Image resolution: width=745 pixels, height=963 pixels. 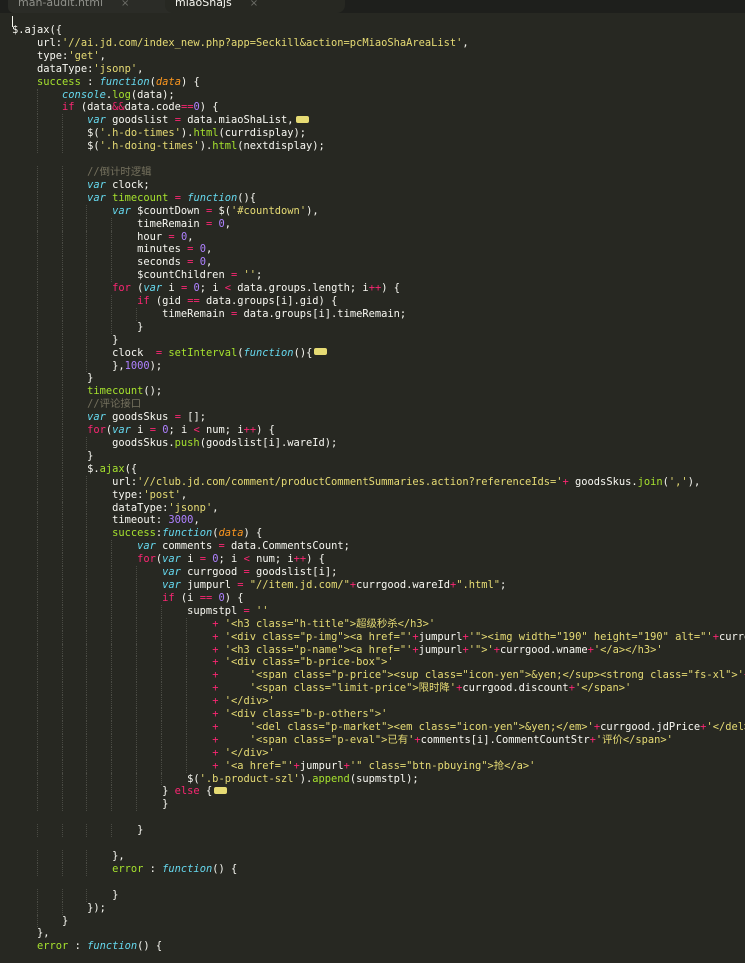 I want to click on code-token: $(, so click(x=221, y=210).